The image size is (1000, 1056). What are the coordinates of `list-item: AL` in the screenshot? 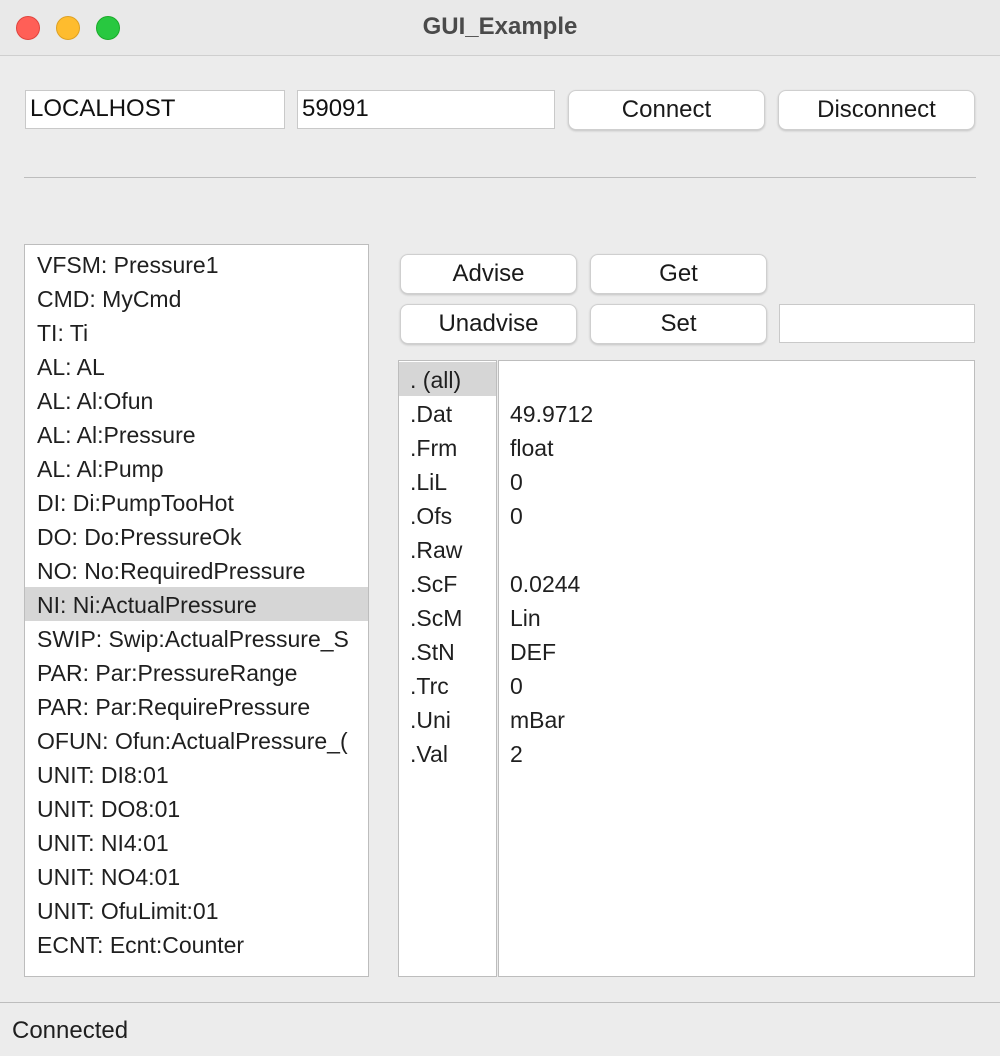 It's located at (196, 366).